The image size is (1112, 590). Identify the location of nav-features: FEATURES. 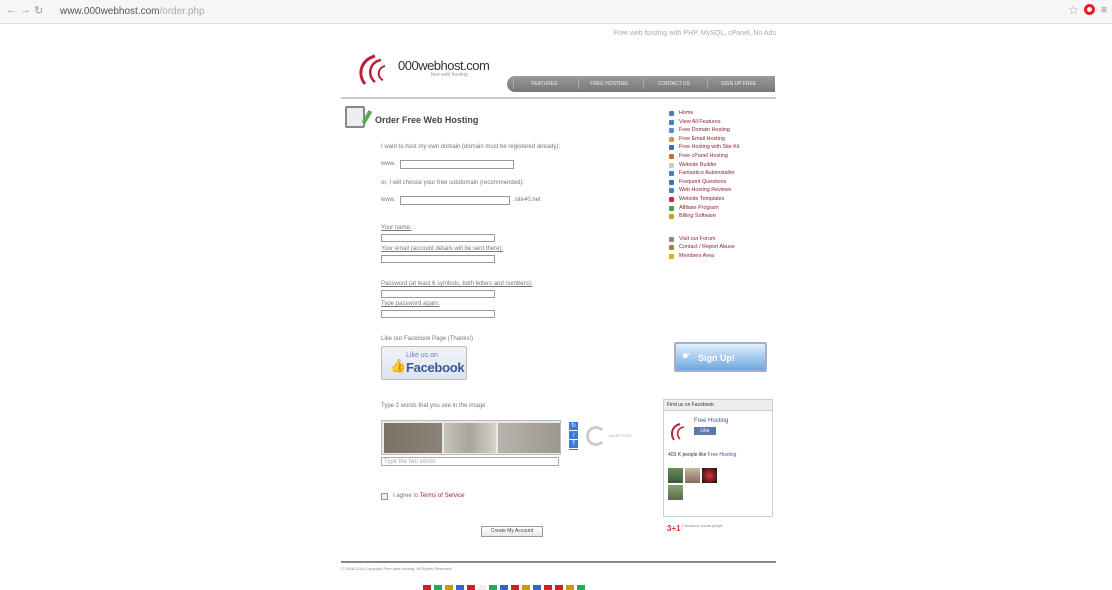
(544, 84).